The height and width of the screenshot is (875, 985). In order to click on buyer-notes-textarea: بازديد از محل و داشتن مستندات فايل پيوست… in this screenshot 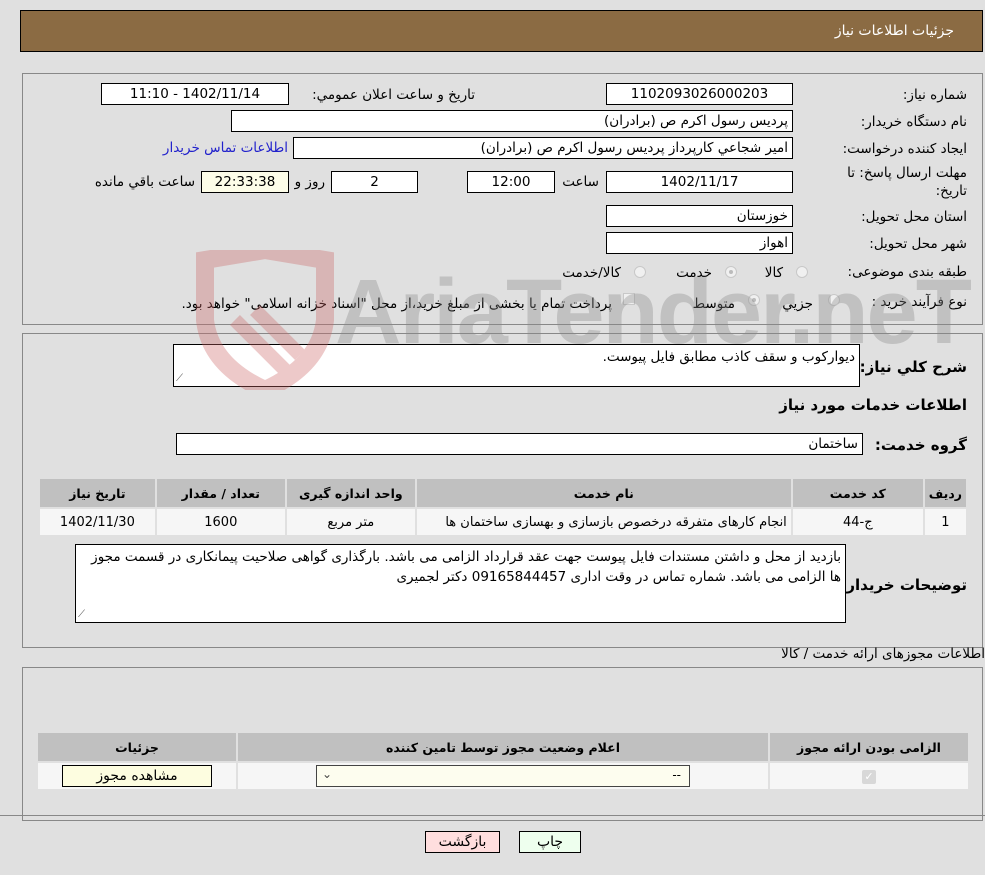, I will do `click(460, 583)`.